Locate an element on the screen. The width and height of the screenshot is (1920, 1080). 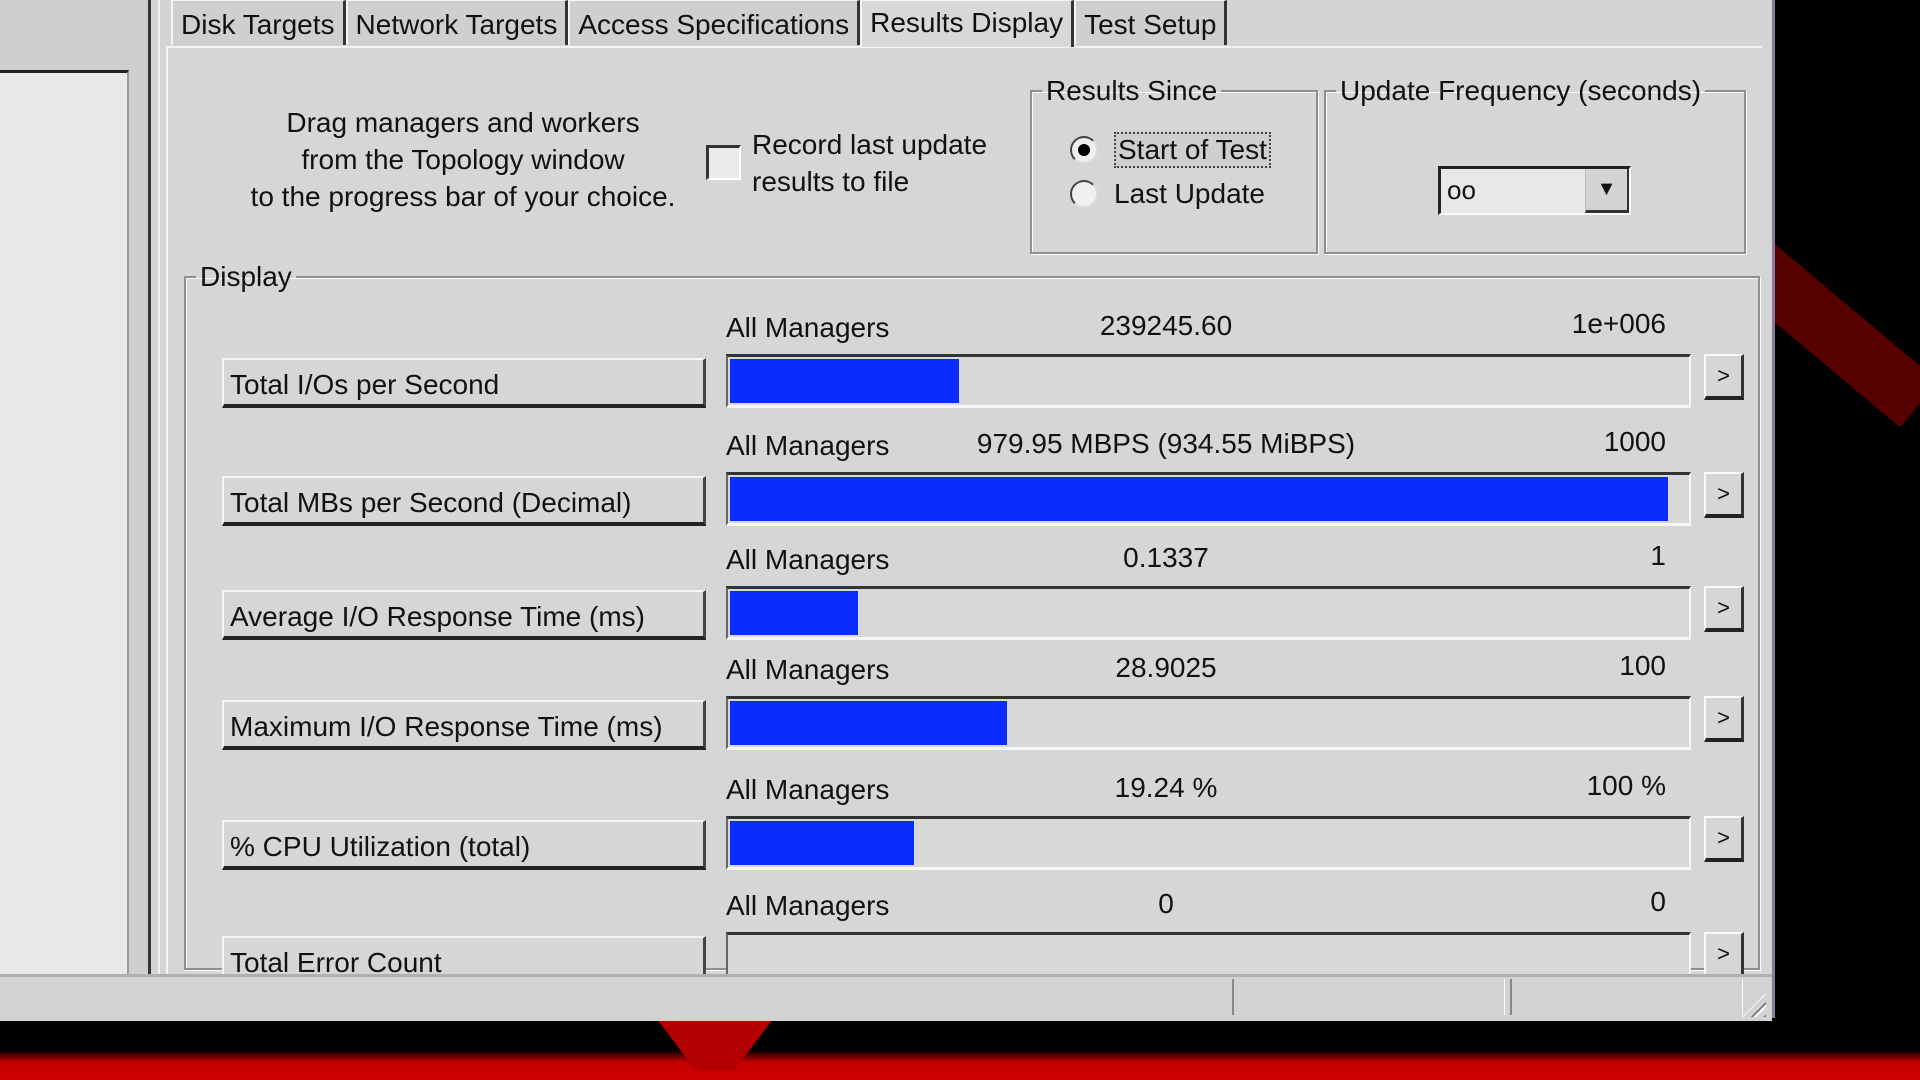
metric-select-button: % CPU Utilization (total) is located at coordinates (464, 845).